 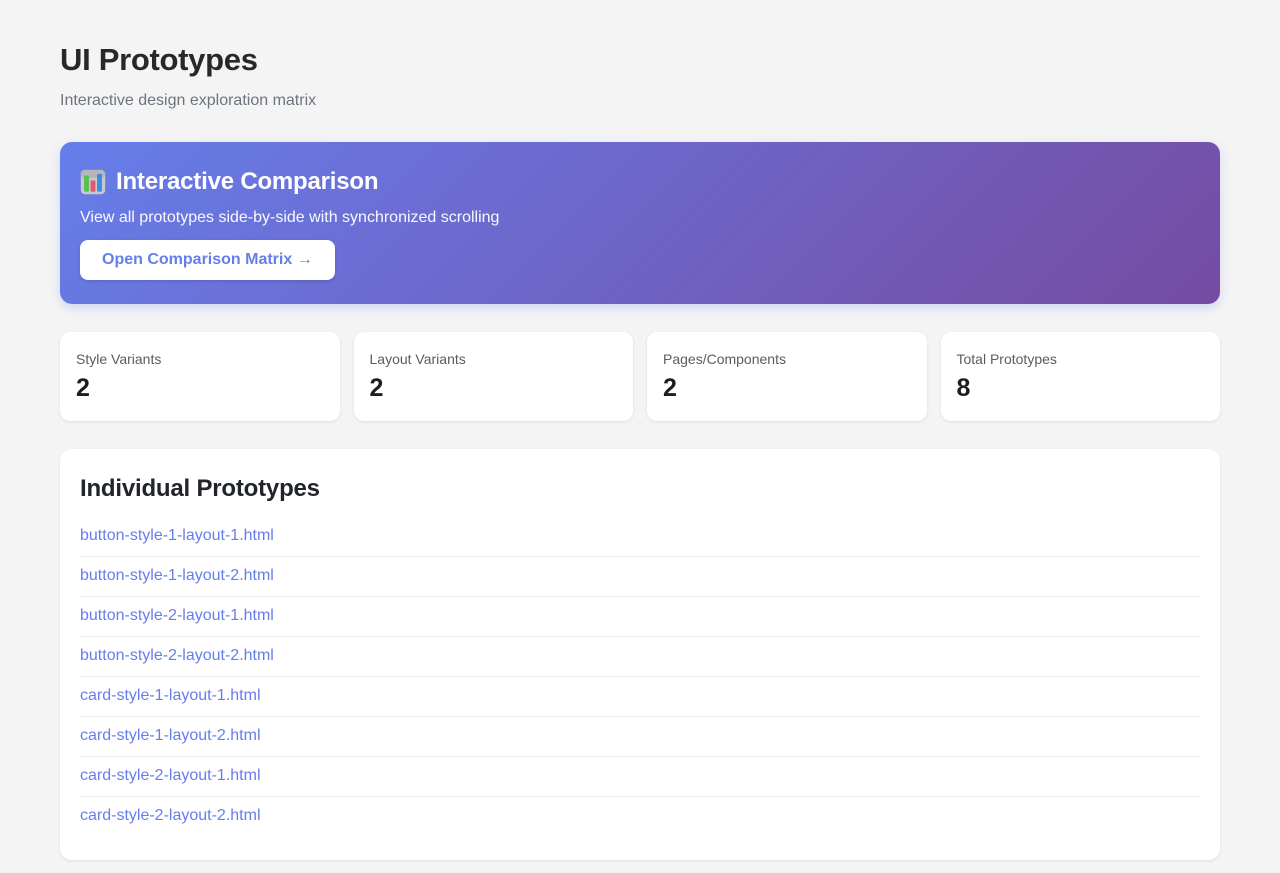 What do you see at coordinates (247, 181) in the screenshot?
I see `hero-title: Interactive Comparison` at bounding box center [247, 181].